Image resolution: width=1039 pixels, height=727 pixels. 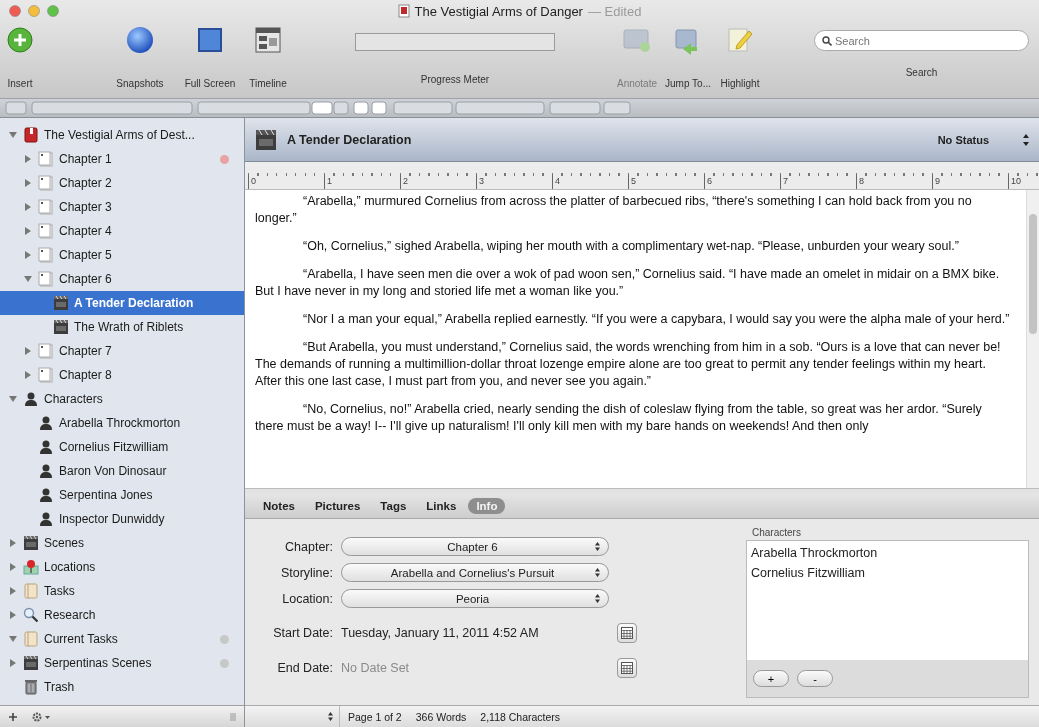 I want to click on inspector-tab: Links, so click(x=441, y=505).